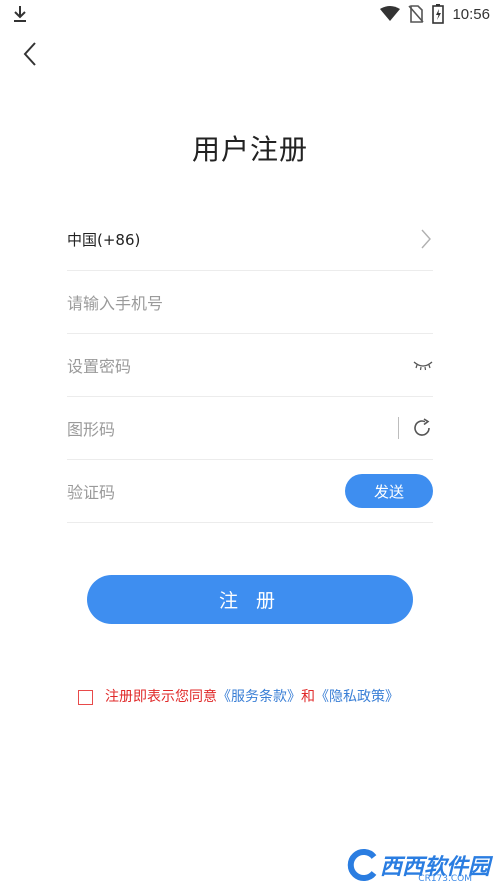 The width and height of the screenshot is (500, 888). I want to click on back-button, so click(32, 54).